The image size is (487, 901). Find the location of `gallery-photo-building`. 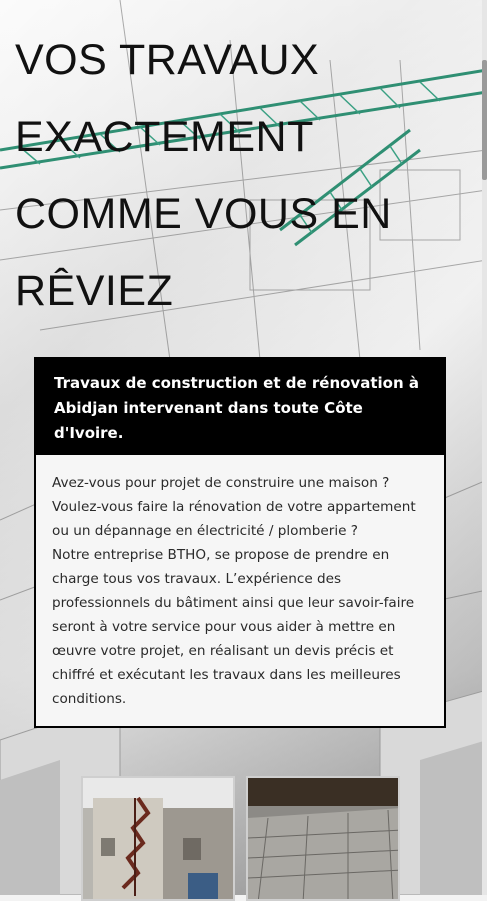

gallery-photo-building is located at coordinates (158, 838).